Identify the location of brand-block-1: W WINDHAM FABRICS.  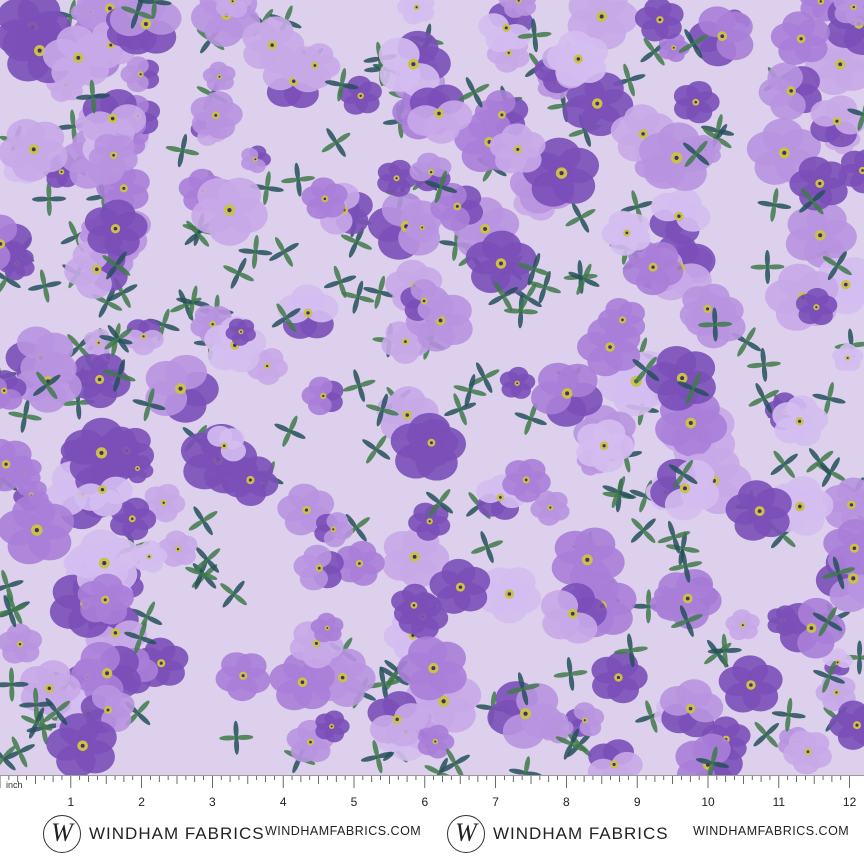
(154, 834).